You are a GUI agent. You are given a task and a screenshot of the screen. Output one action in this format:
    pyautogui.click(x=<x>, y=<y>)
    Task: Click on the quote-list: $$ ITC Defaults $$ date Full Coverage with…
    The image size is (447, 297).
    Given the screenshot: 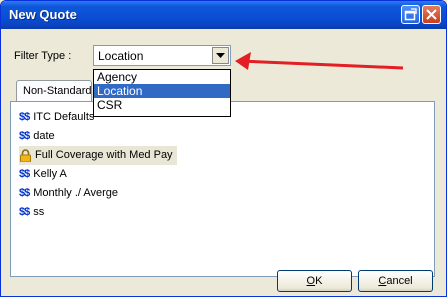 What is the action you would take?
    pyautogui.click(x=98, y=165)
    